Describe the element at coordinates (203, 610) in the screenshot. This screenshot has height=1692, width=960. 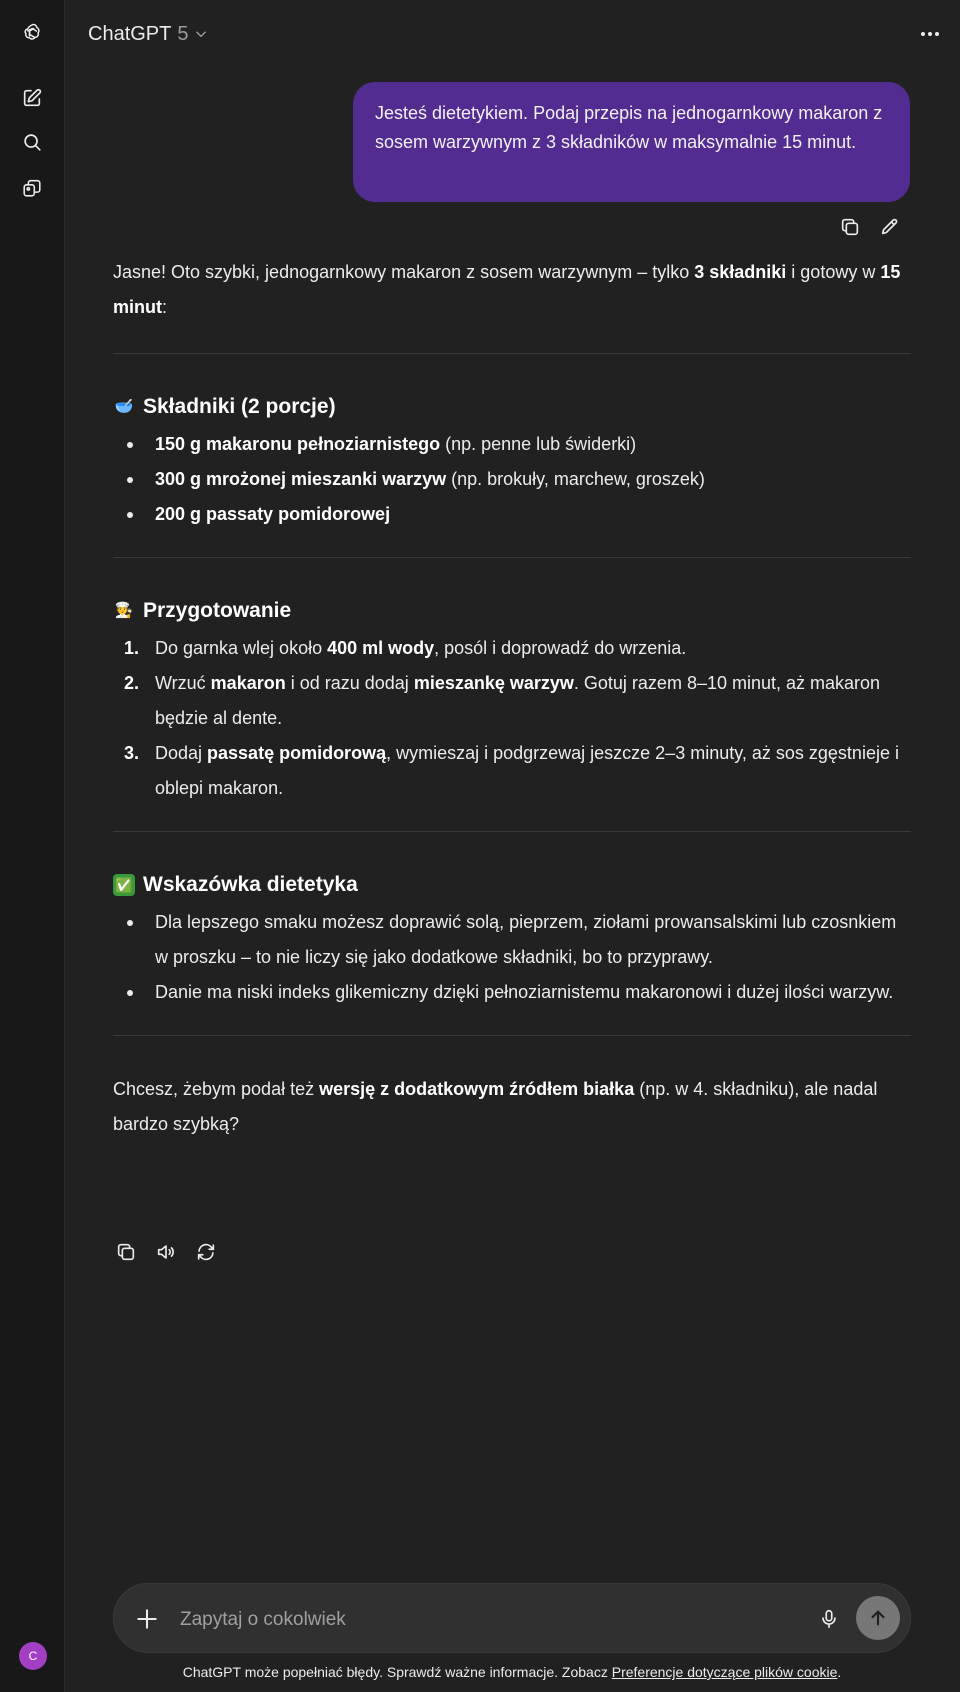
I see `preparation-heading: 🧑‍🍳 Przygotowanie` at that location.